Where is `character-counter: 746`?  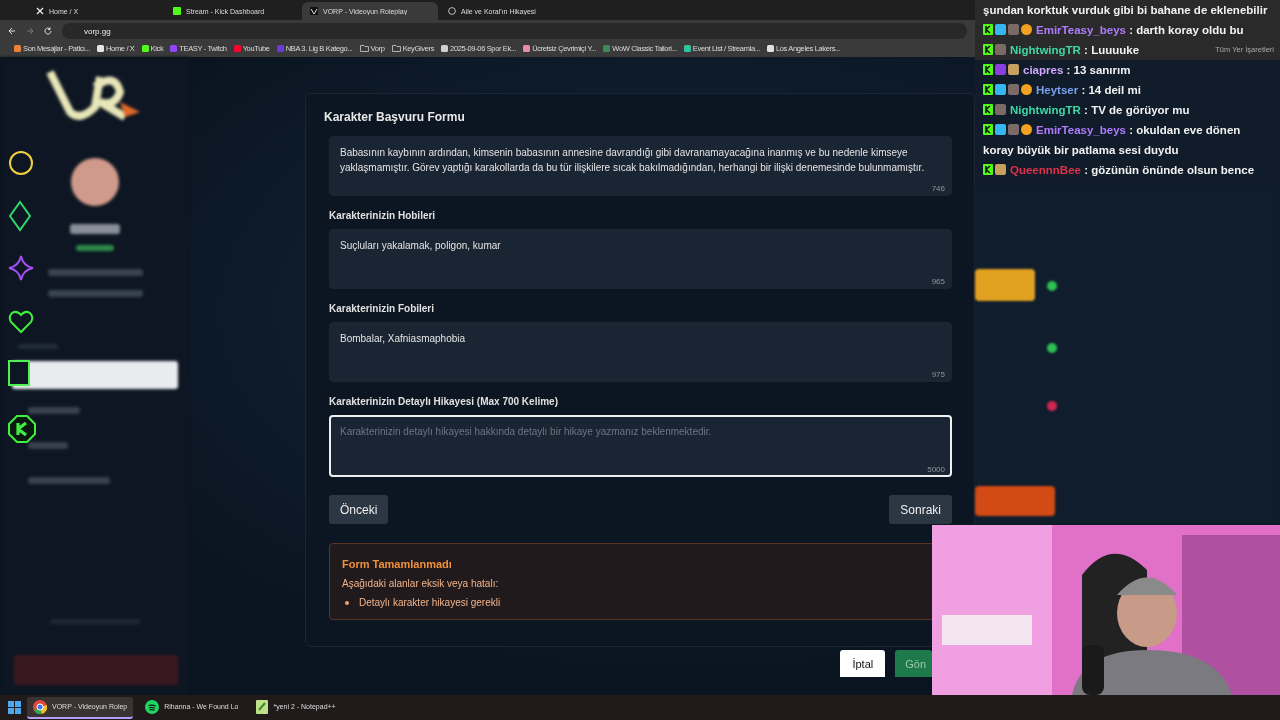 character-counter: 746 is located at coordinates (938, 188).